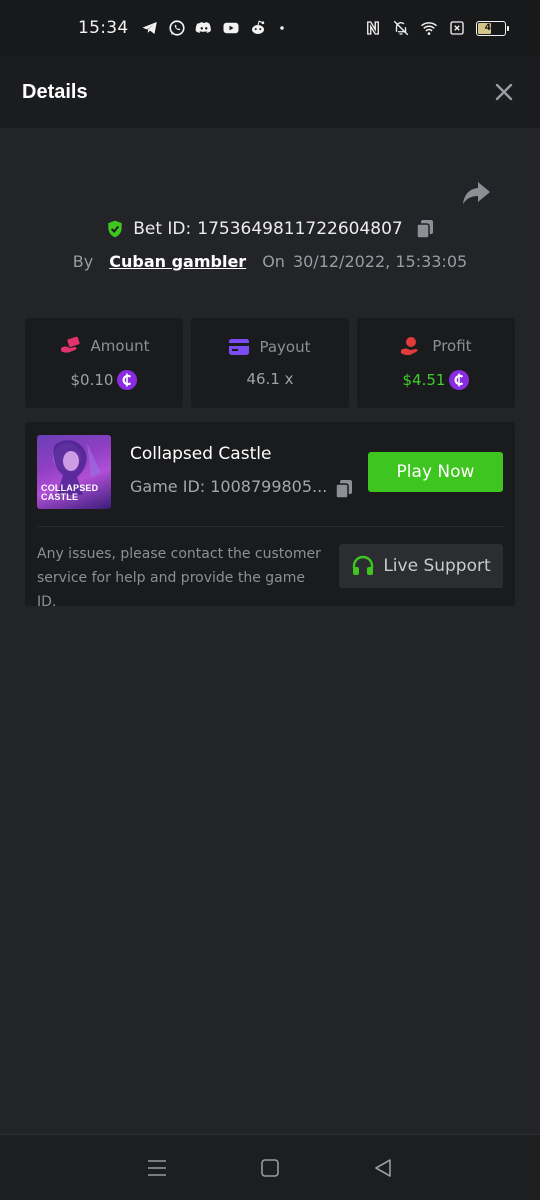  I want to click on mute-icon, so click(401, 28).